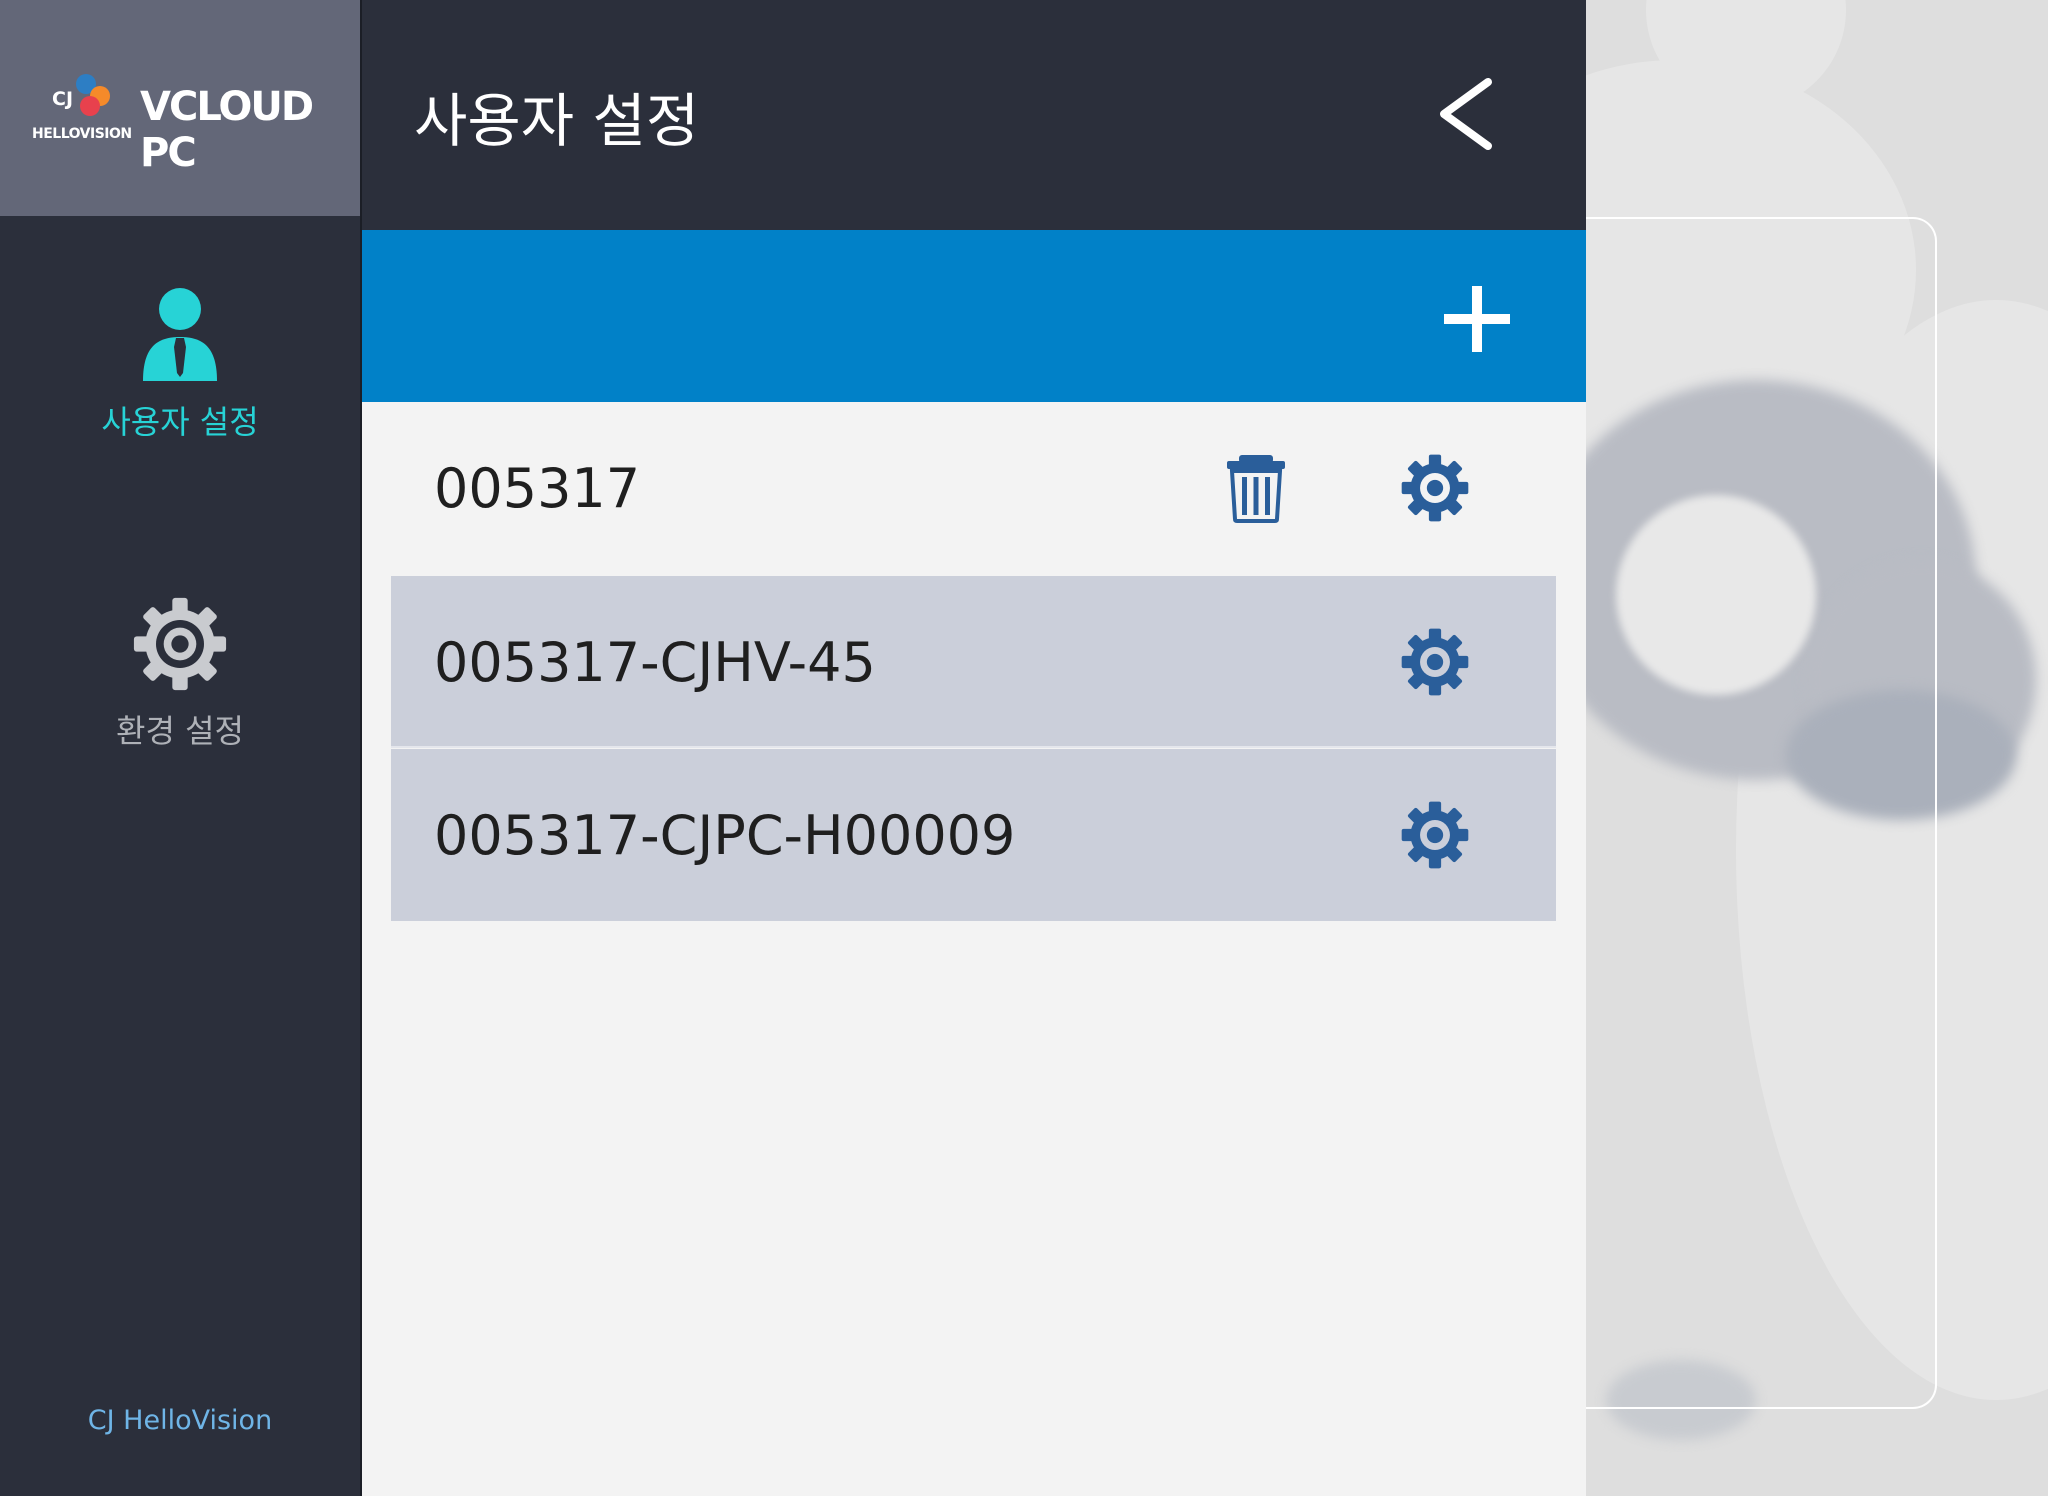 This screenshot has width=2048, height=1496. What do you see at coordinates (974, 316) in the screenshot?
I see `add-user-bar` at bounding box center [974, 316].